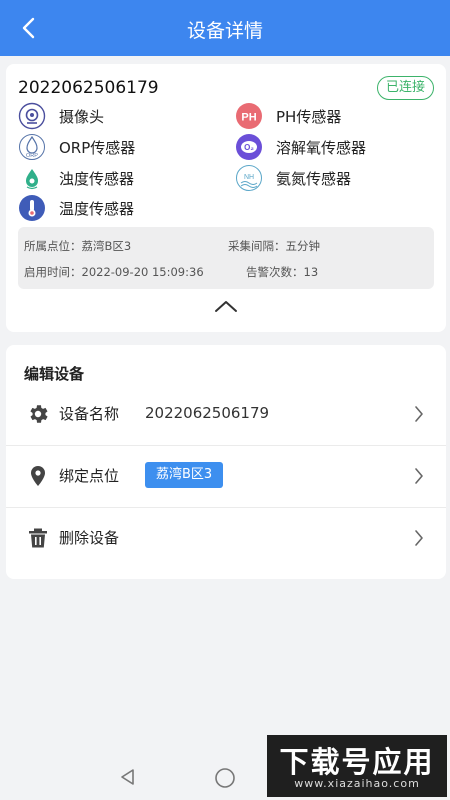 This screenshot has height=800, width=450. I want to click on sensor-dissolved-oxygen: O₂ 溶解氧传感器, so click(300, 147).